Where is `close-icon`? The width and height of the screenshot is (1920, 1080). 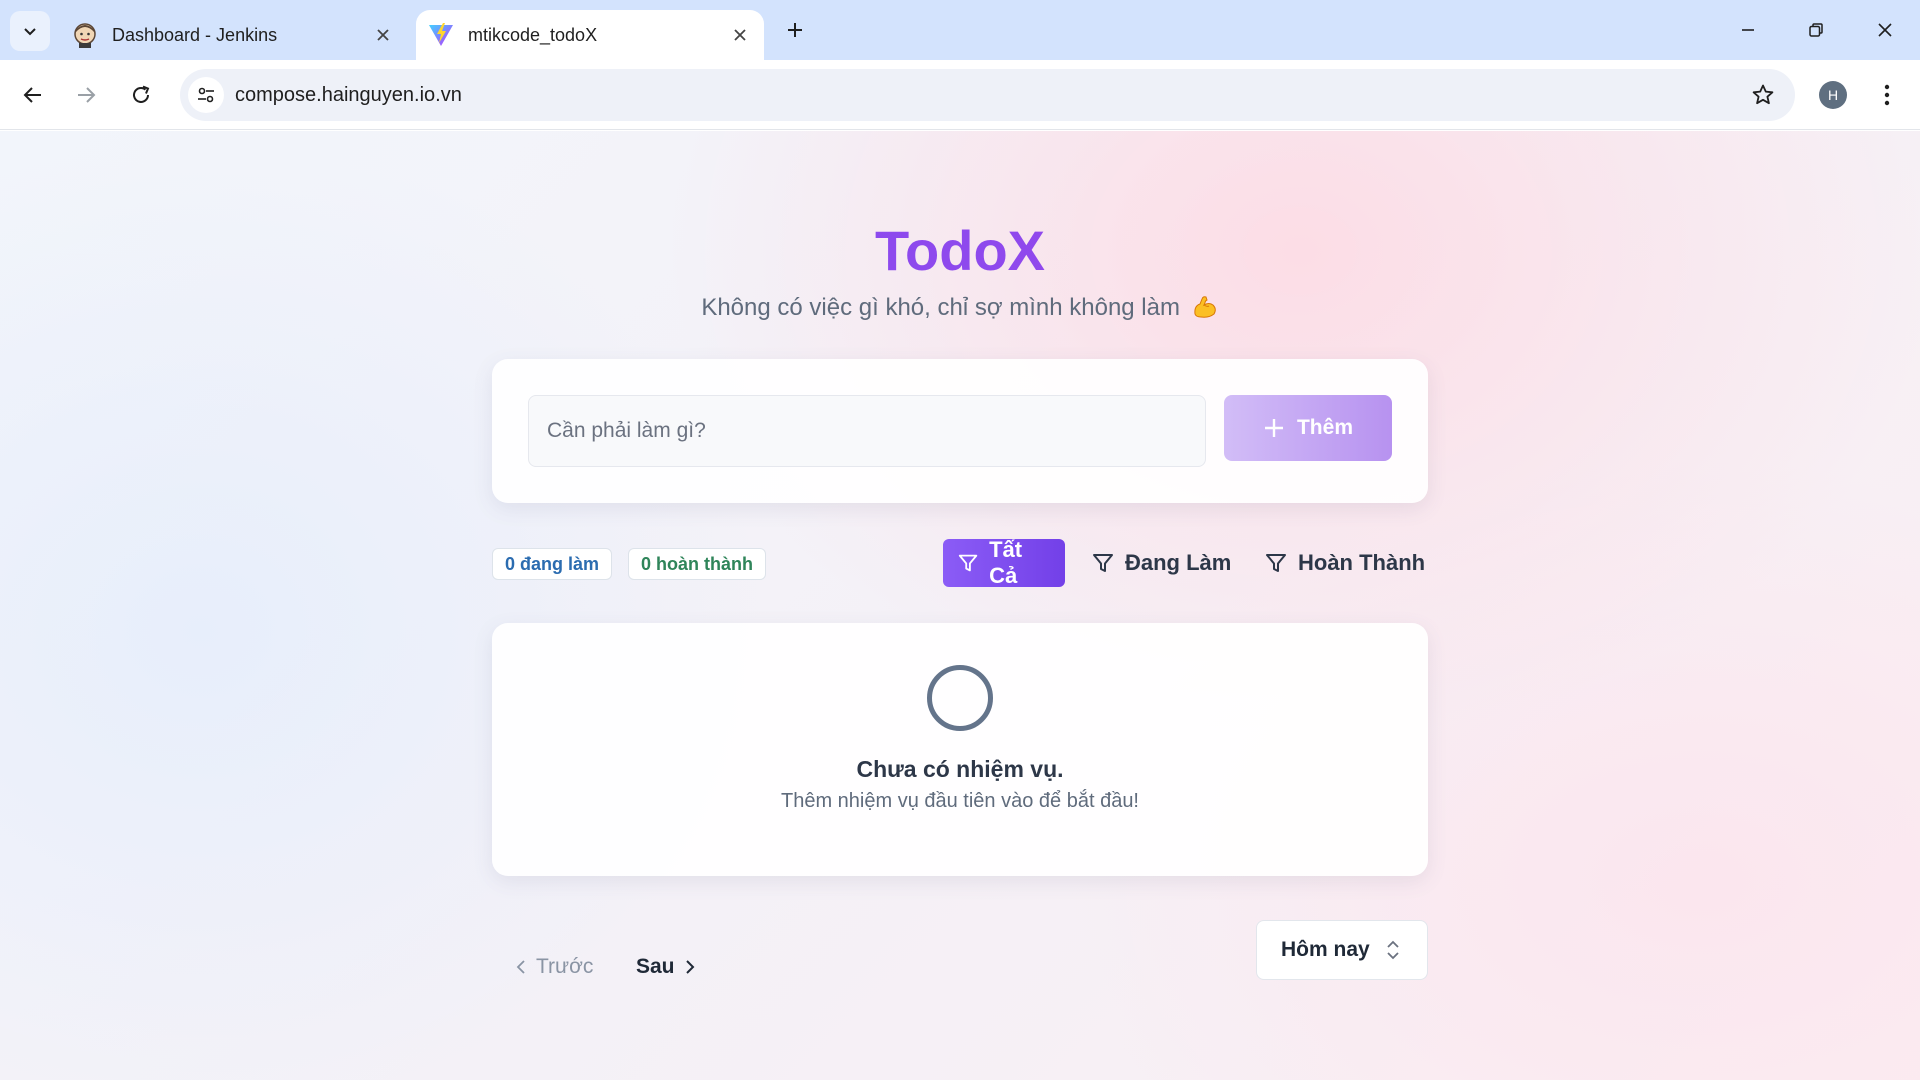
close-icon is located at coordinates (1885, 30).